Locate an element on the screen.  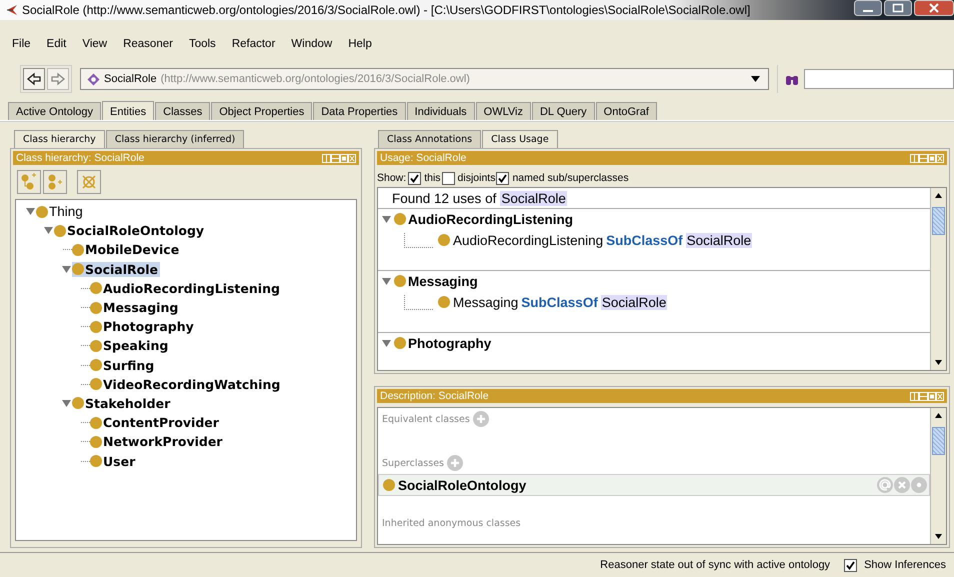
checkbox-label: named sub/superclasses is located at coordinates (570, 178).